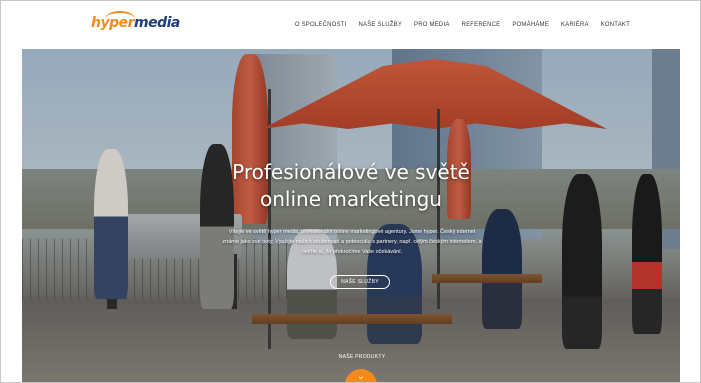  Describe the element at coordinates (481, 25) in the screenshot. I see `nav-reference: REFERENCE` at that location.